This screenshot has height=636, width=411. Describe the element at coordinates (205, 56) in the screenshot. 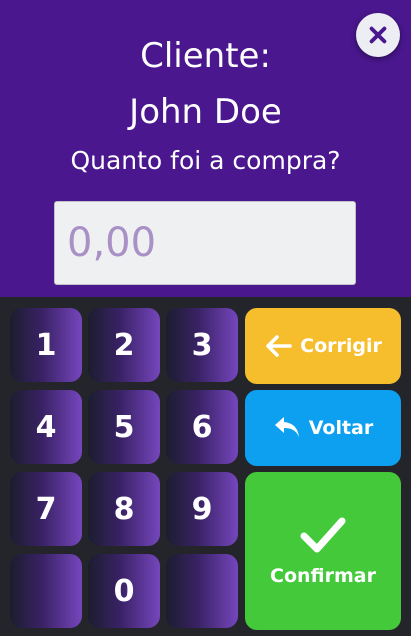

I see `client-label: Cliente:` at that location.